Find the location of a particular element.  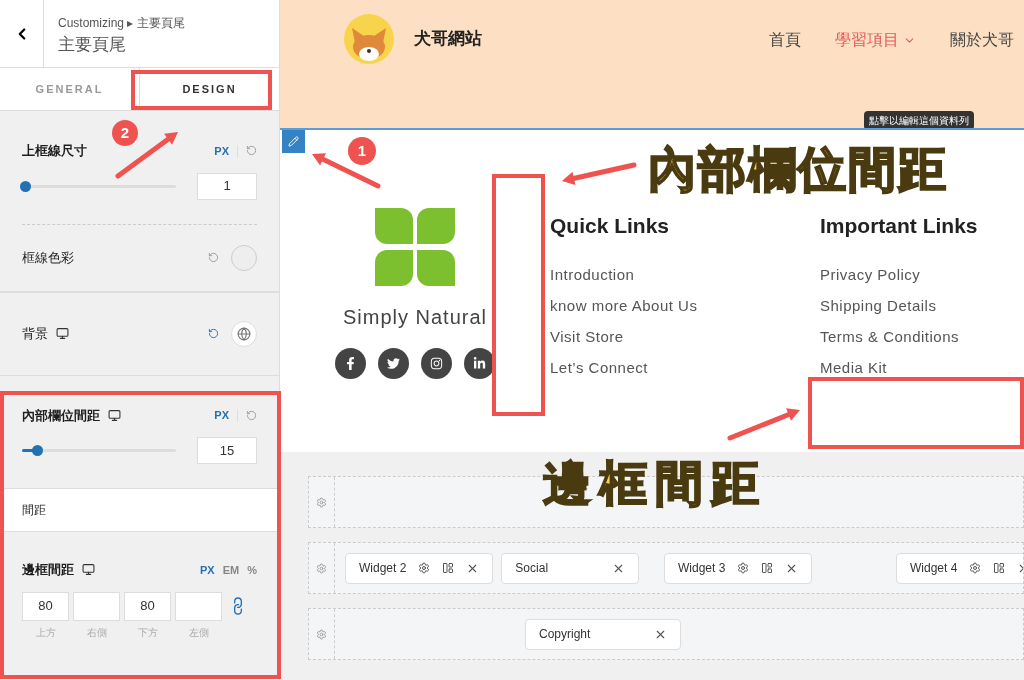

breadcrumb: Customizing ▸ 主要頁尾 is located at coordinates (121, 23).